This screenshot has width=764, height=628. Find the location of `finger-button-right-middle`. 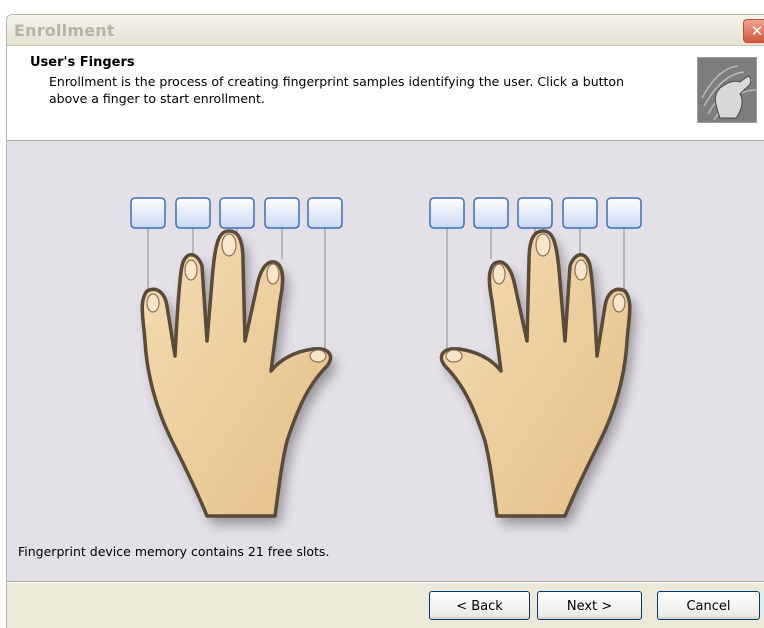

finger-button-right-middle is located at coordinates (535, 213).